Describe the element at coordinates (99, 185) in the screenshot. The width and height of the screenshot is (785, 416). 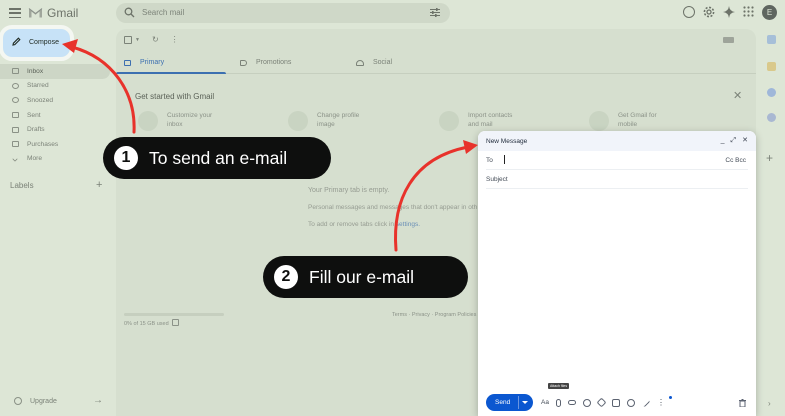
I see `add-label-icon: +` at that location.